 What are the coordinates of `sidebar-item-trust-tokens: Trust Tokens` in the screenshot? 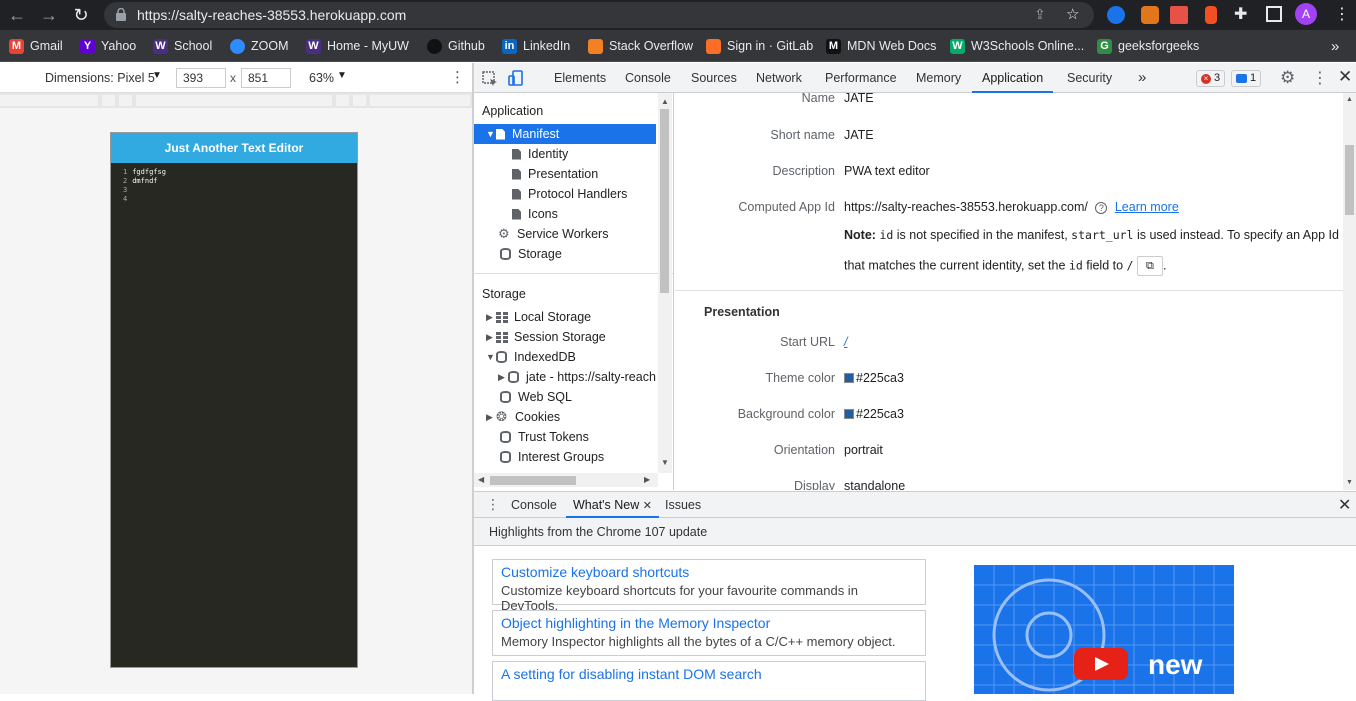 It's located at (544, 437).